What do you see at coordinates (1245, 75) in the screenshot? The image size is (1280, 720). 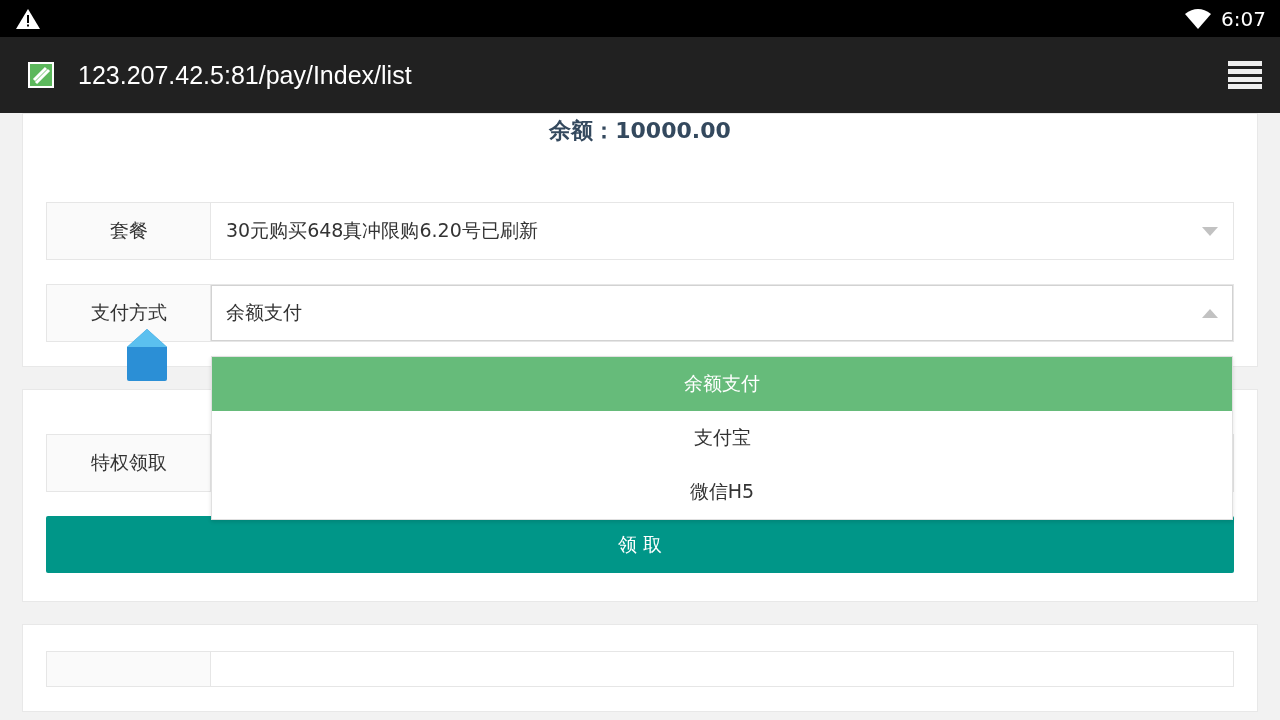 I see `menu-icon` at bounding box center [1245, 75].